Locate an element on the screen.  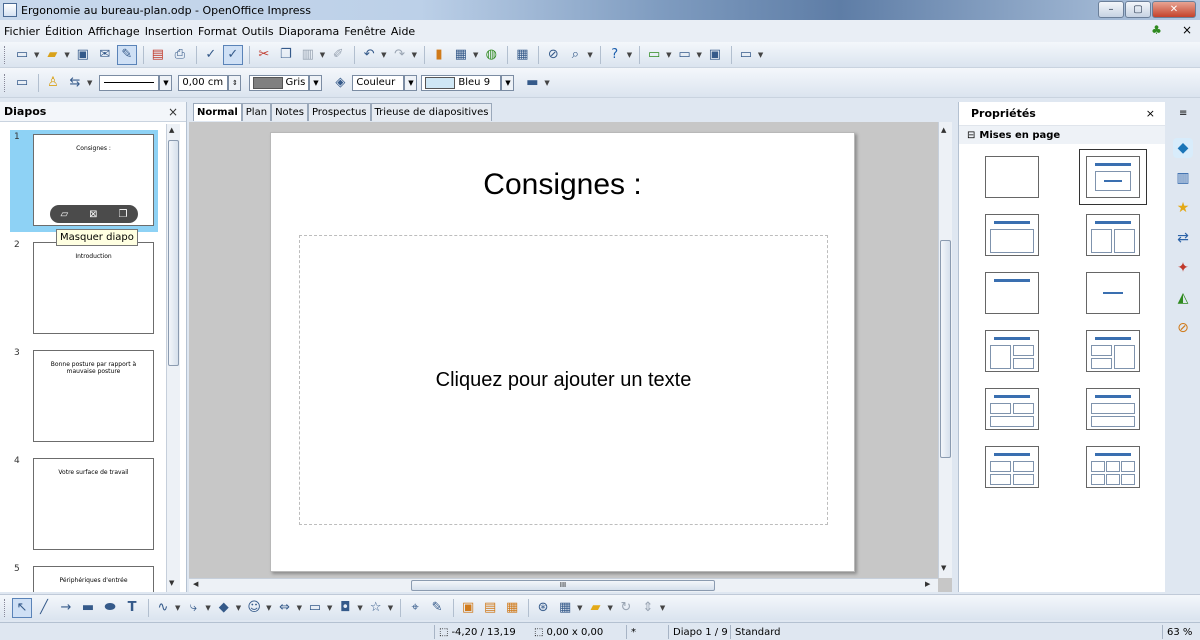
fontwork-gallery-icon: ▣ is located at coordinates (468, 608).